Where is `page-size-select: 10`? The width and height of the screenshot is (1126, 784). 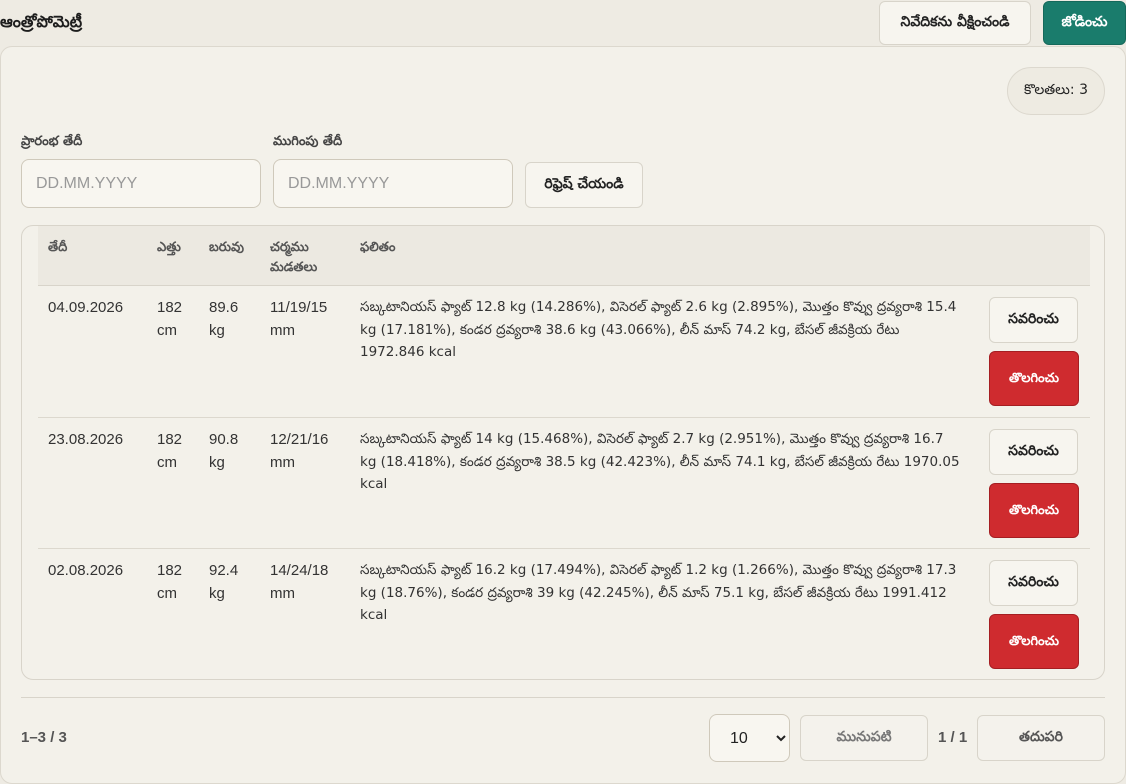 page-size-select: 10 is located at coordinates (749, 738).